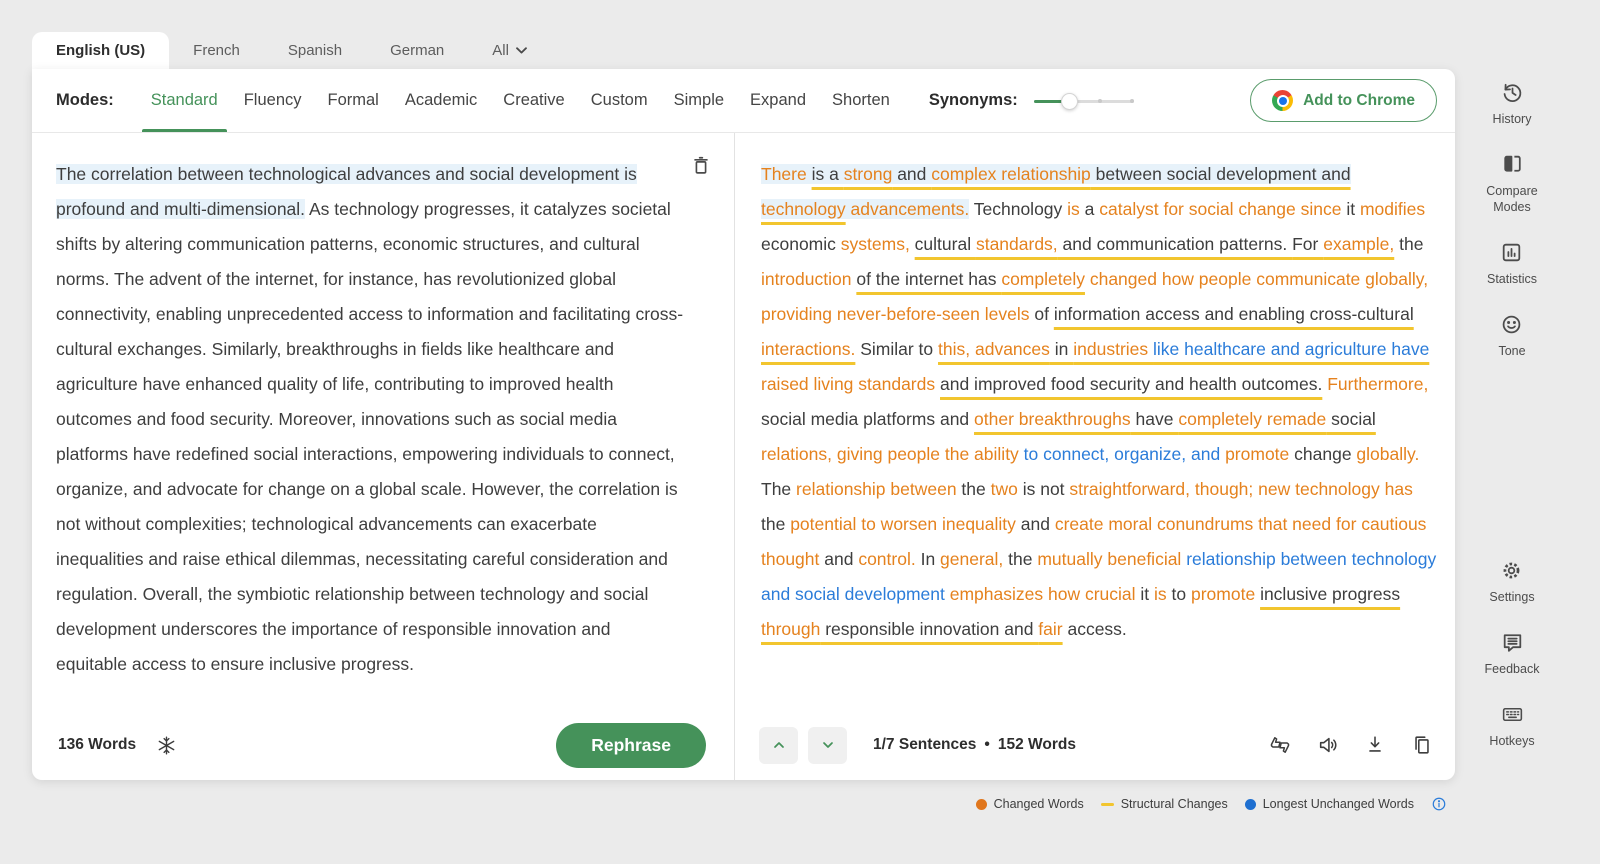 The image size is (1600, 864). Describe the element at coordinates (1387, 454) in the screenshot. I see `changed-word: globally.` at that location.